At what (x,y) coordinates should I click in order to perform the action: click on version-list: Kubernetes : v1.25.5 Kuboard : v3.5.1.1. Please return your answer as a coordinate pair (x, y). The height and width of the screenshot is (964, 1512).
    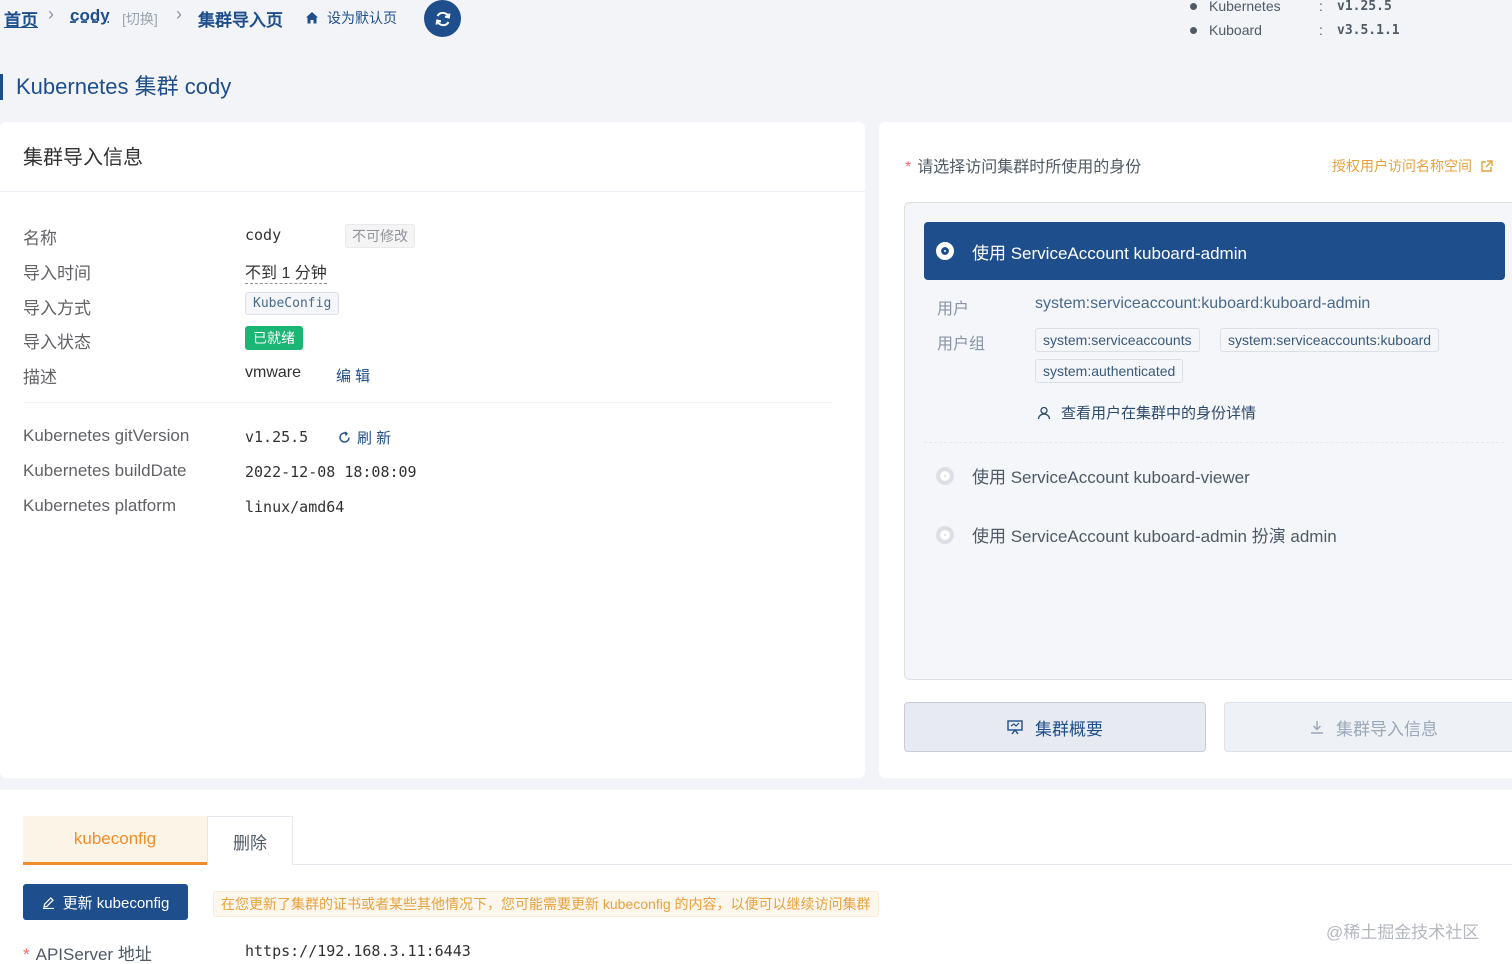
    Looking at the image, I should click on (1295, 21).